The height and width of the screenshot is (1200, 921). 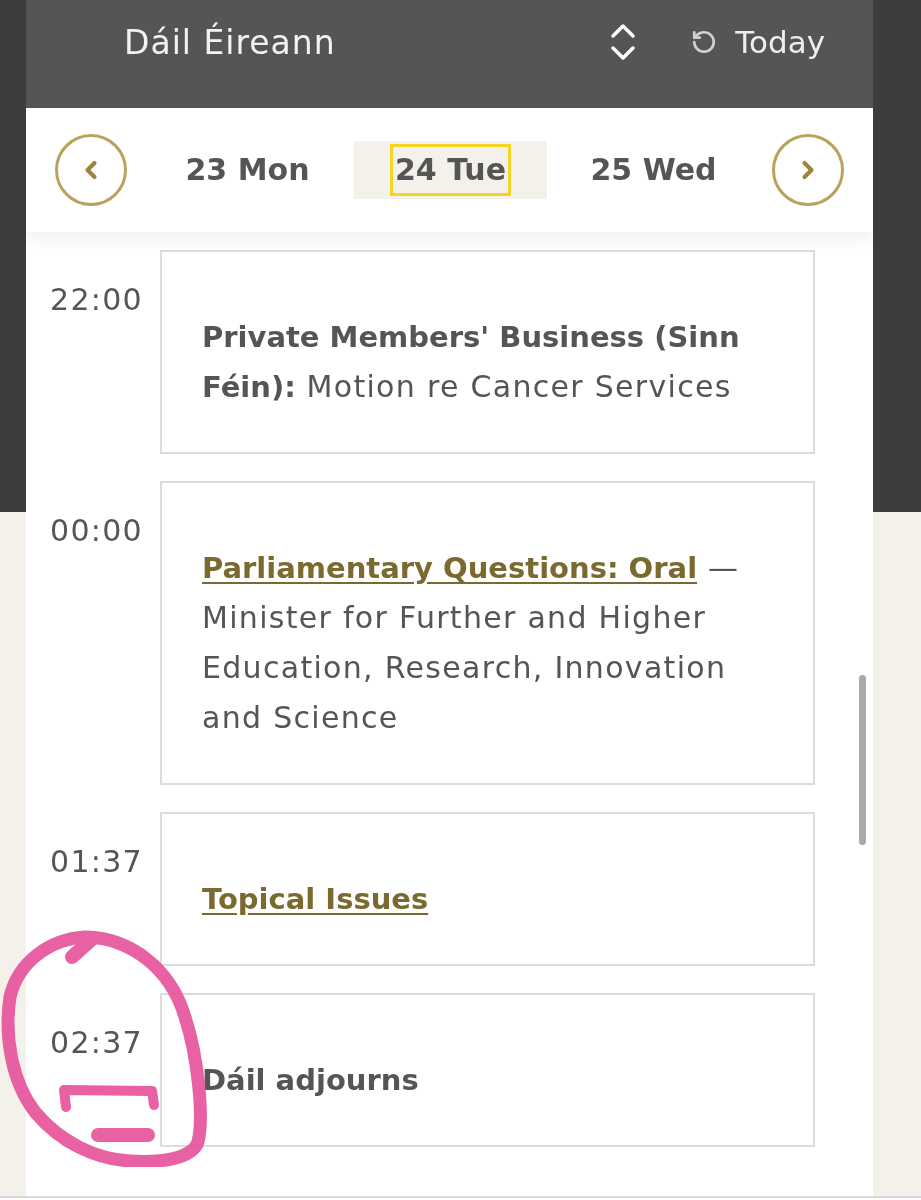 What do you see at coordinates (623, 42) in the screenshot?
I see `chevrons-up-down-icon` at bounding box center [623, 42].